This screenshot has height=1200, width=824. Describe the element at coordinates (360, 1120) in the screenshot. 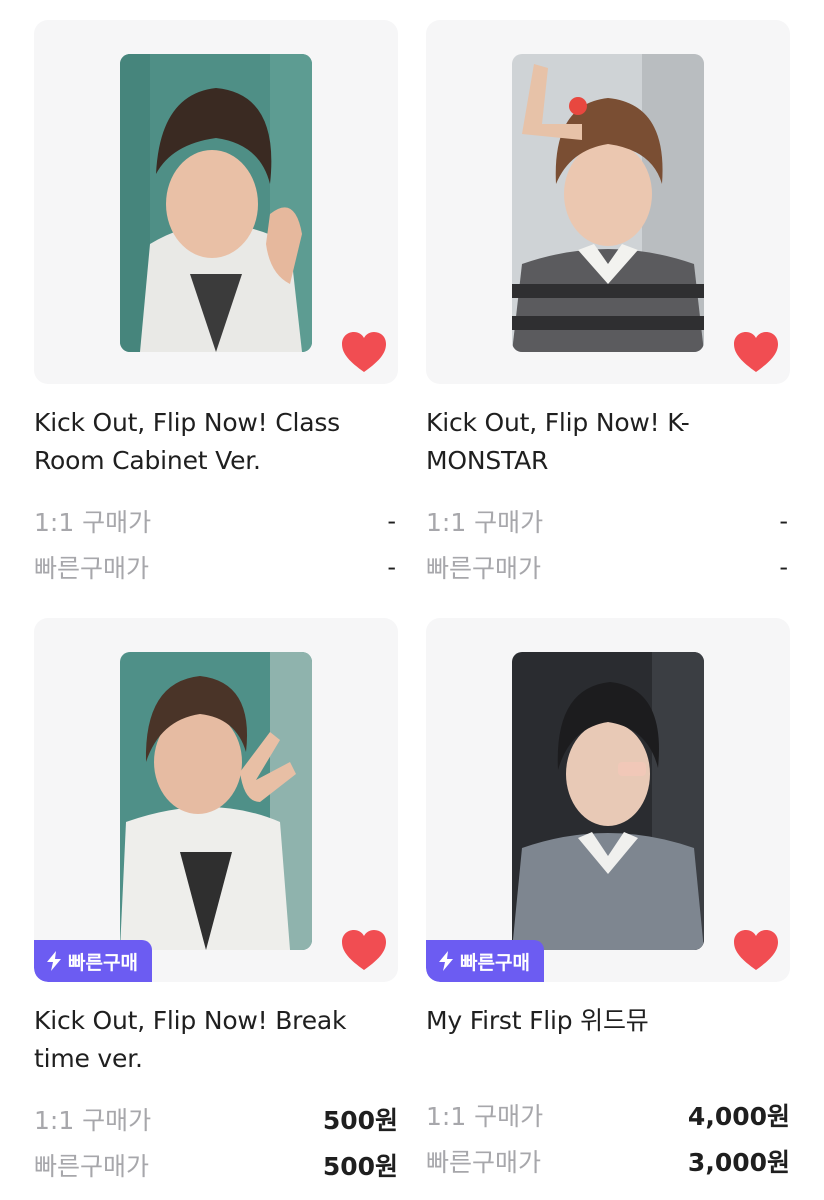

I see `one-to-one-price-value: 500원` at that location.